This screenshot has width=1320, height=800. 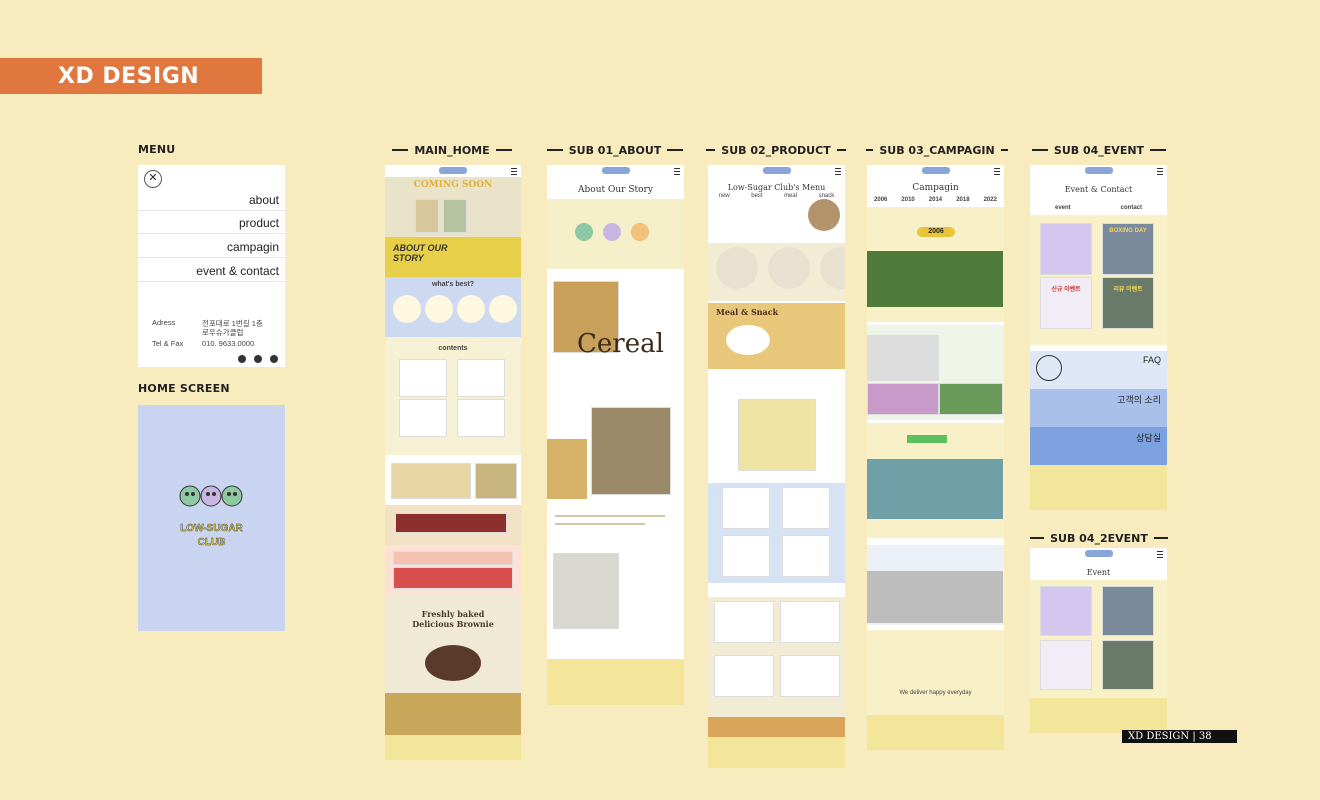 What do you see at coordinates (228, 343) in the screenshot?
I see `tel-value: 010. 9633.0000` at bounding box center [228, 343].